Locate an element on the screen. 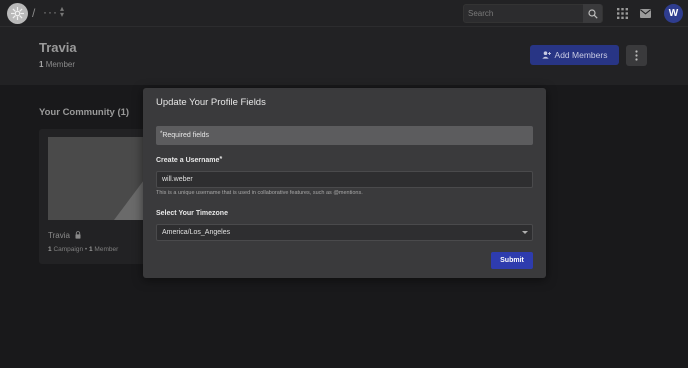 This screenshot has width=688, height=368. username-label: Create a Username* is located at coordinates (189, 160).